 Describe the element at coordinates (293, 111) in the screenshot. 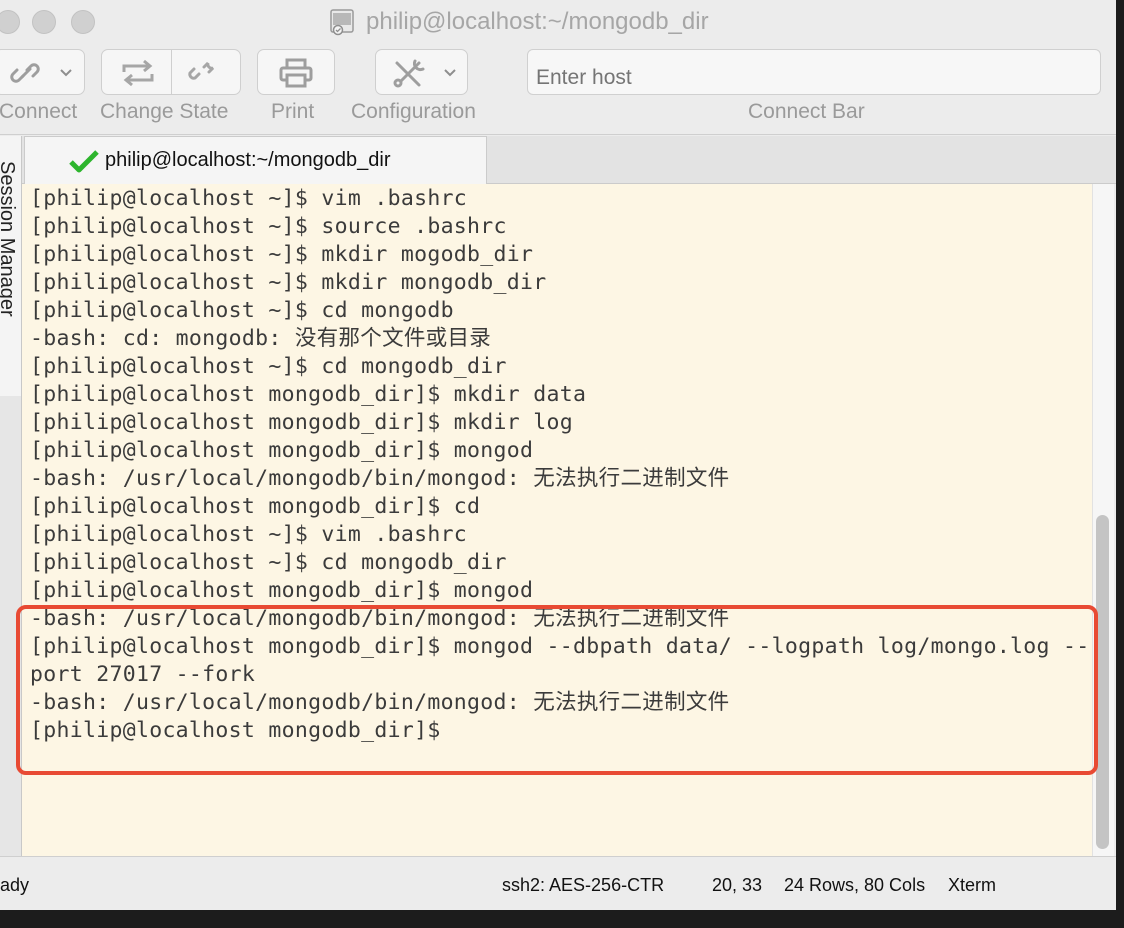

I see `print-label: Print` at that location.